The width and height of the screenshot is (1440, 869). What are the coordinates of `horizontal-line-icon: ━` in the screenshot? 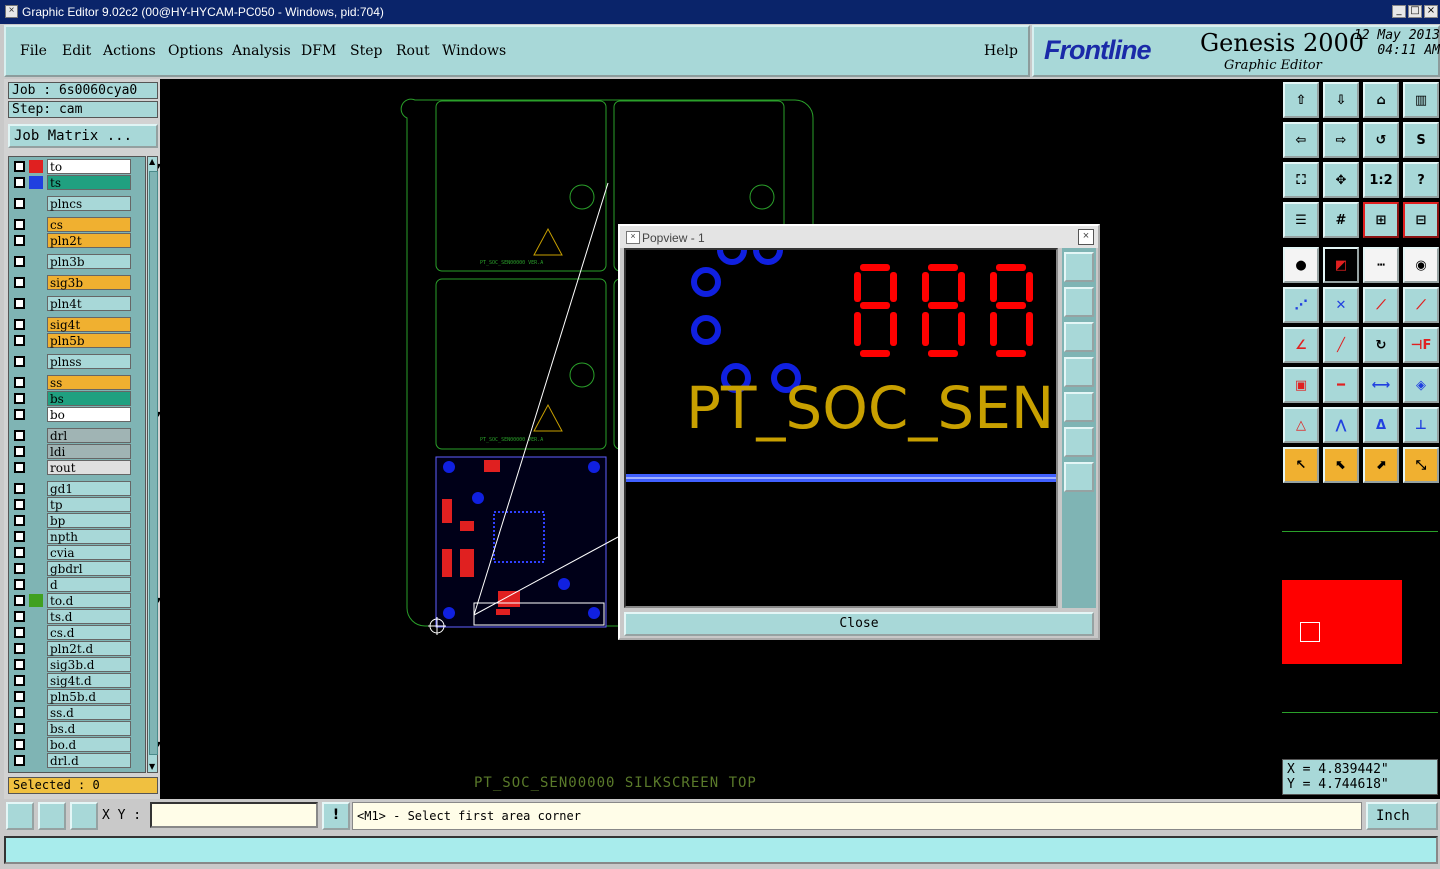 It's located at (1341, 385).